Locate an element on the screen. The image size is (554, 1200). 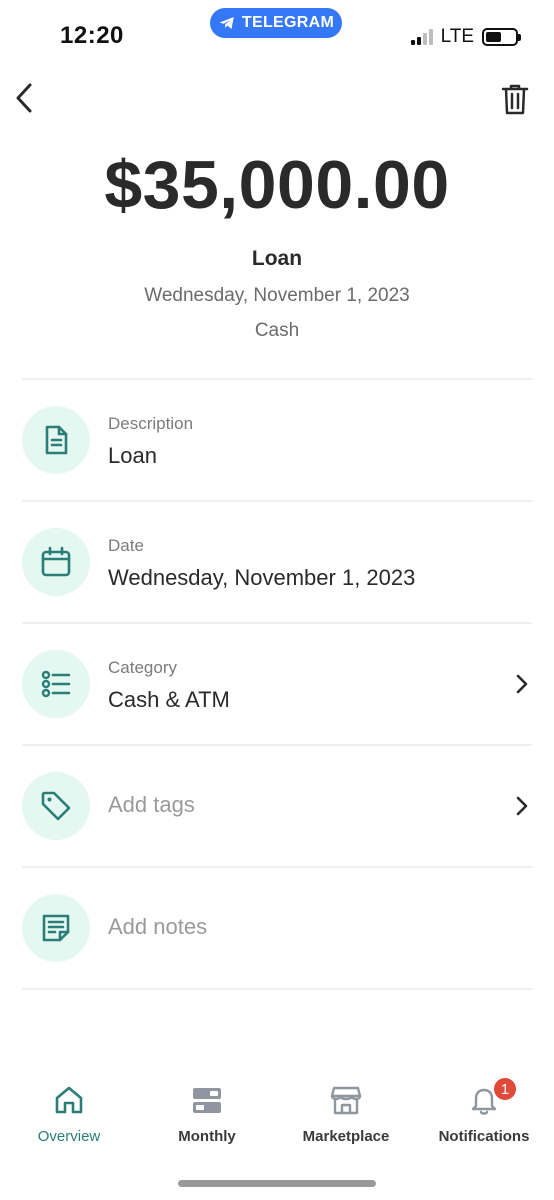
document-icon is located at coordinates (56, 440).